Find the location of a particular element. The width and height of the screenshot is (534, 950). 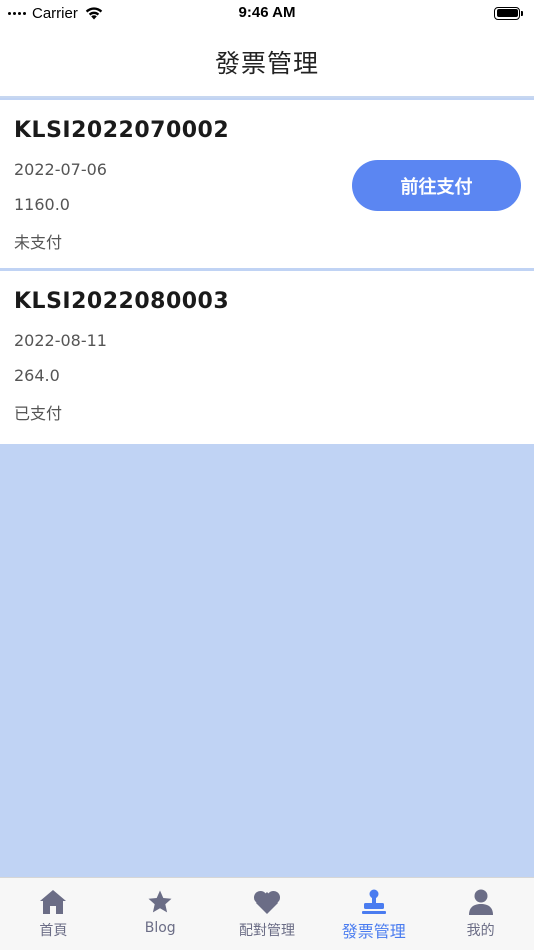

stamp-icon is located at coordinates (374, 902).